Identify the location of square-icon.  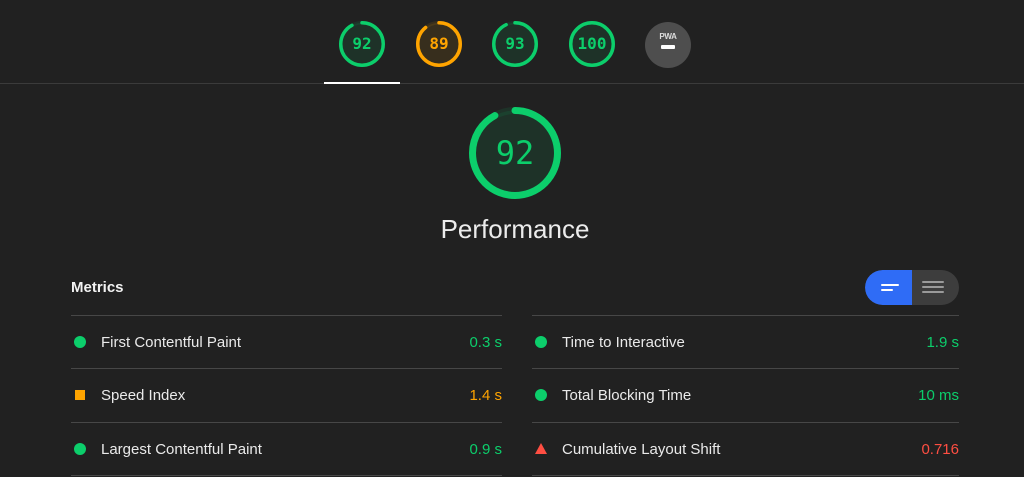
(80, 395).